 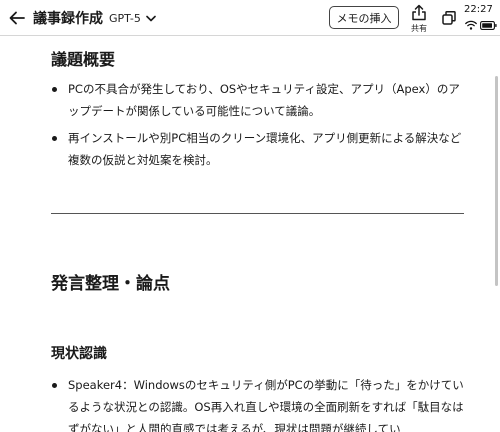 What do you see at coordinates (83, 59) in the screenshot?
I see `topic-heading: 議題概要` at bounding box center [83, 59].